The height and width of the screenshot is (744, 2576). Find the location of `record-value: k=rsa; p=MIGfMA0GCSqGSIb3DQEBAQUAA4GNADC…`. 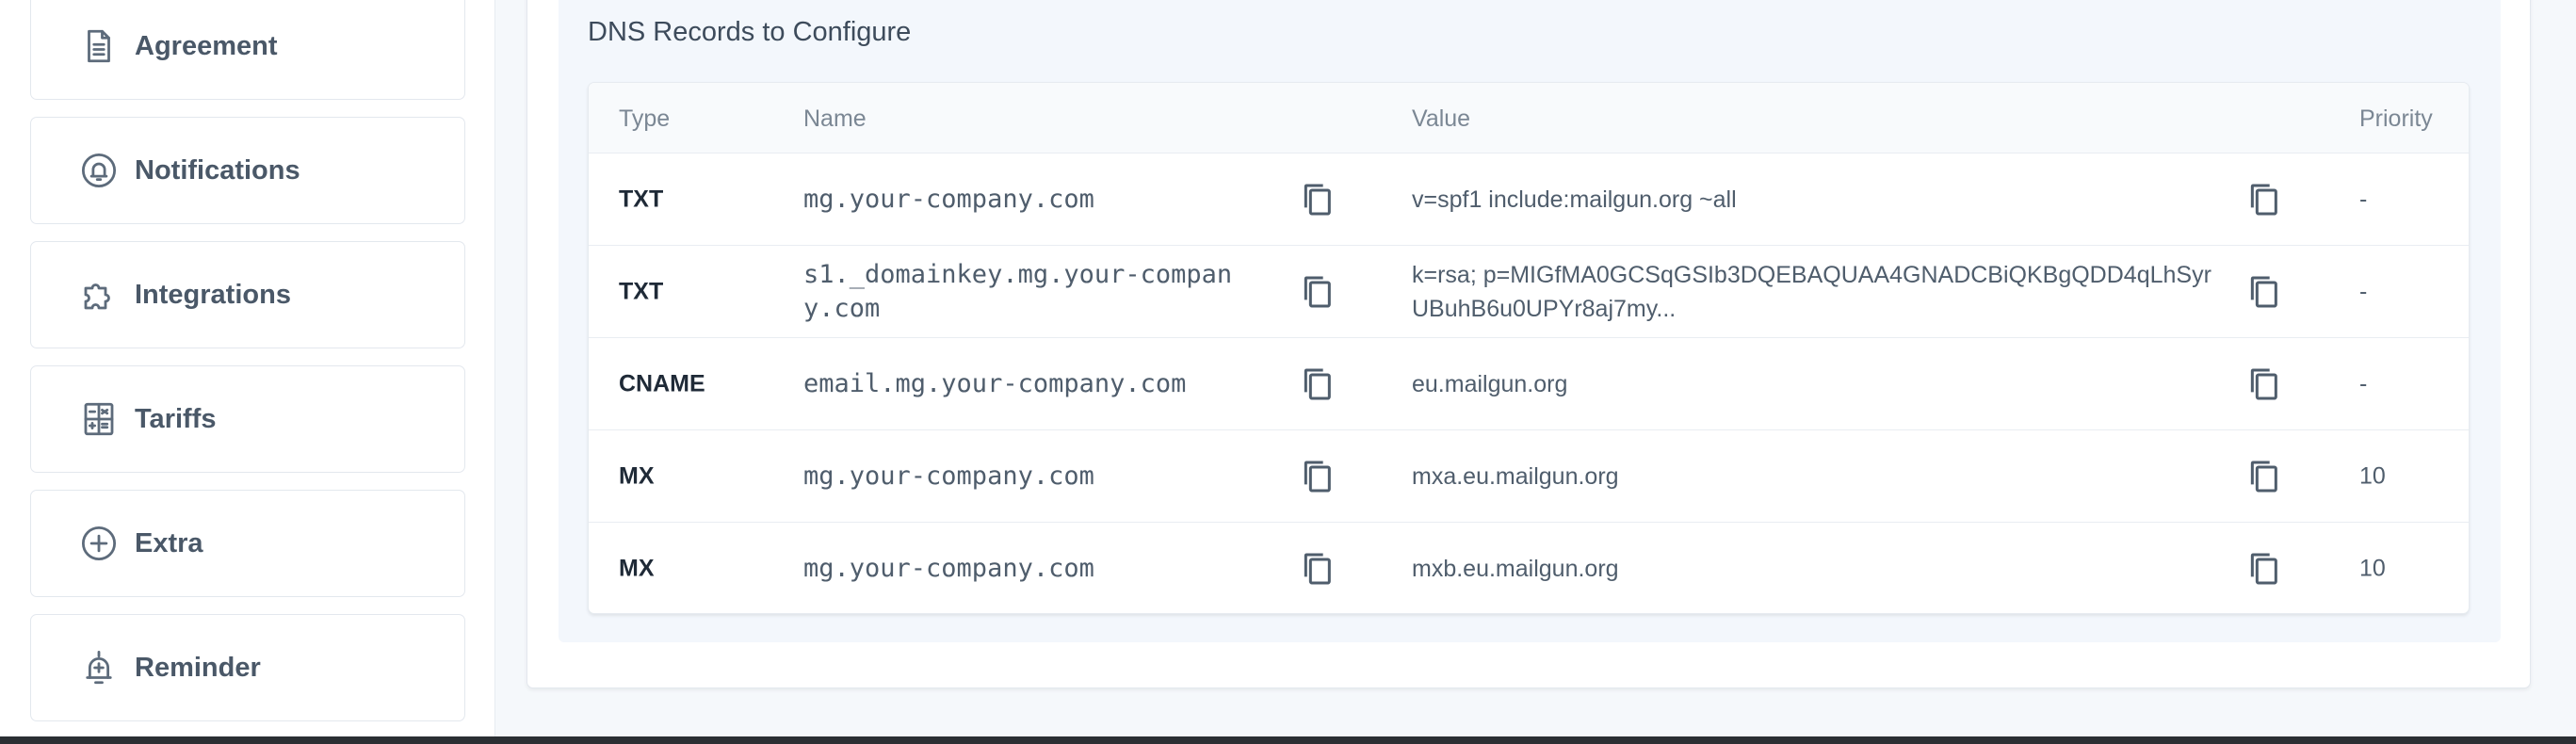

record-value: k=rsa; p=MIGfMA0GCSqGSIb3DQEBAQUAA4GNADC… is located at coordinates (1811, 291).